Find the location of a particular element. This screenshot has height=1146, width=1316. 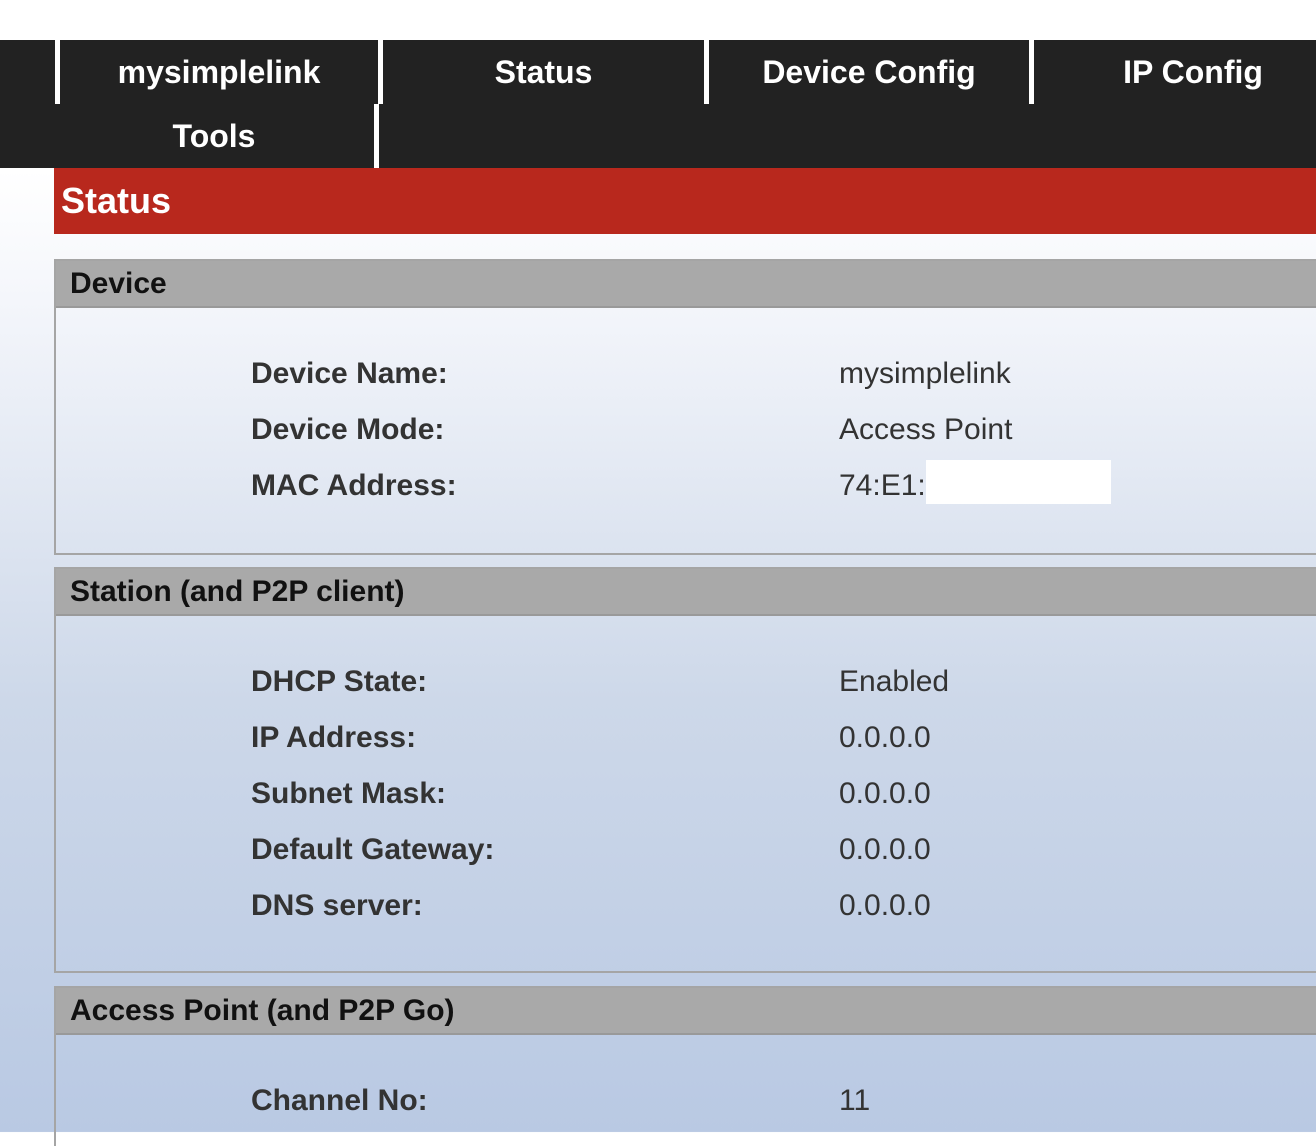

ip-address-label: IP Address: is located at coordinates (334, 737).